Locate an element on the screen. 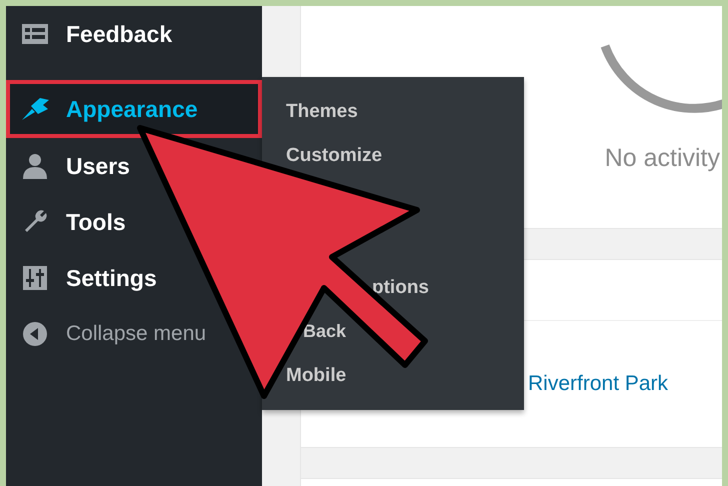 This screenshot has width=728, height=486. submenu-item: Themes is located at coordinates (322, 111).